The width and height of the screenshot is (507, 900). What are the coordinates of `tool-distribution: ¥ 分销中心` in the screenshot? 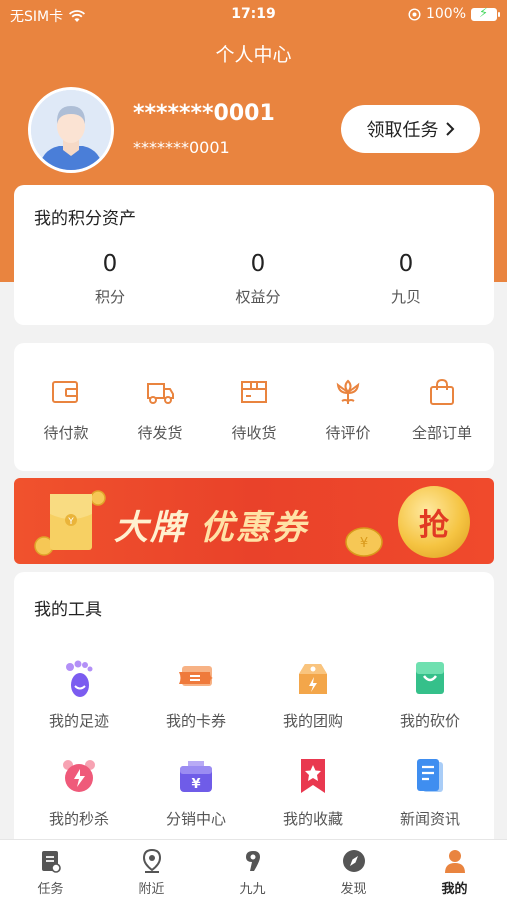 It's located at (196, 792).